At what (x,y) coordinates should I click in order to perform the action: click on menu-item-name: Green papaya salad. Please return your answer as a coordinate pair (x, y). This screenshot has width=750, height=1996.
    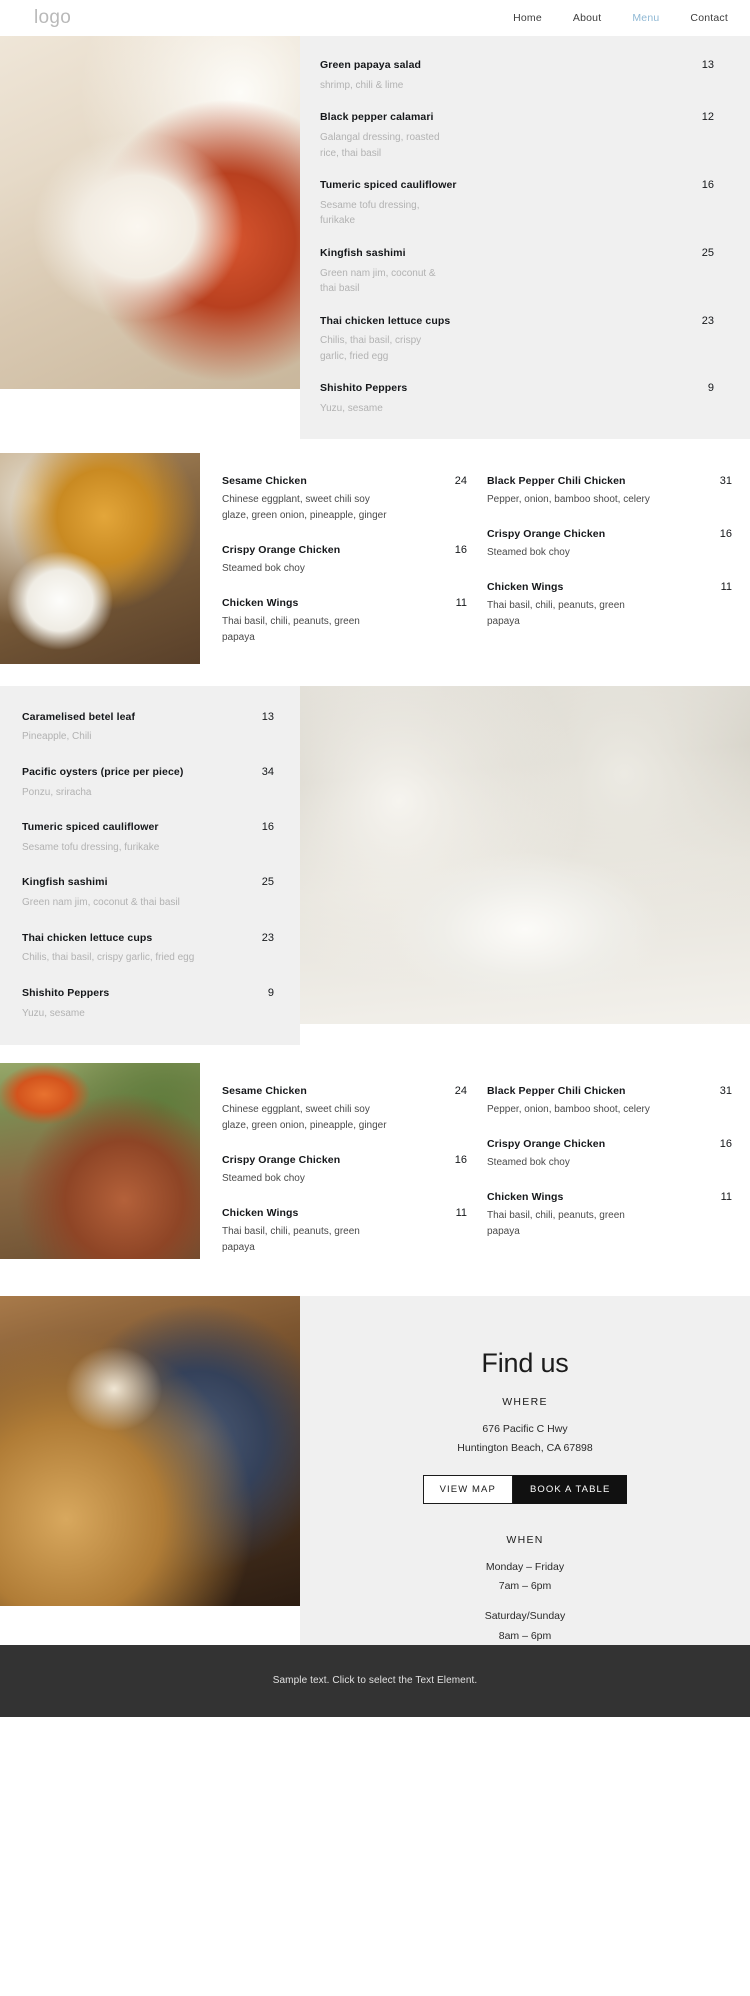
    Looking at the image, I should click on (371, 65).